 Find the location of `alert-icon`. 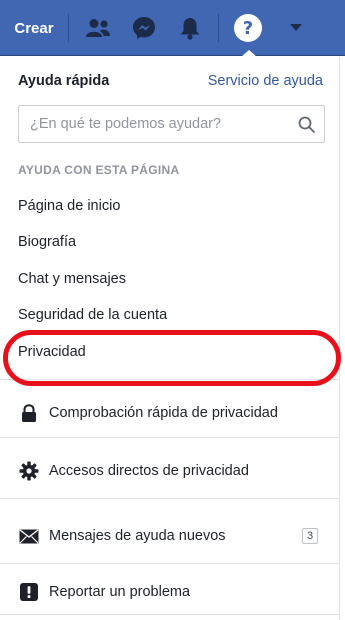

alert-icon is located at coordinates (29, 592).